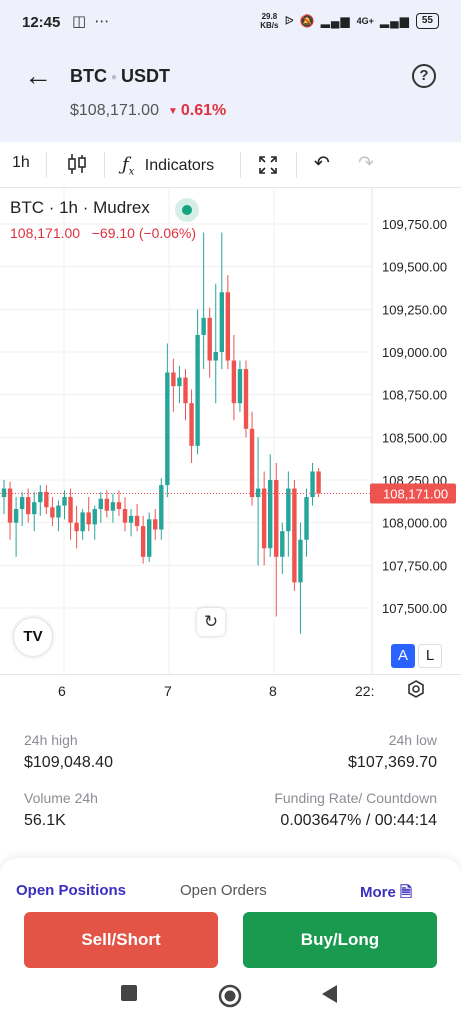 Image resolution: width=461 pixels, height=1024 pixels. What do you see at coordinates (33, 637) in the screenshot?
I see `tradingview-logo-icon: TV` at bounding box center [33, 637].